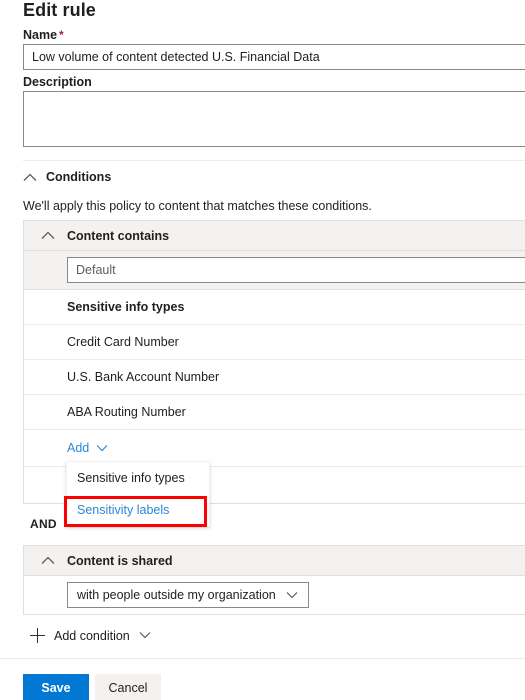 Image resolution: width=525 pixels, height=700 pixels. I want to click on conditions-section-header: Conditions, so click(67, 177).